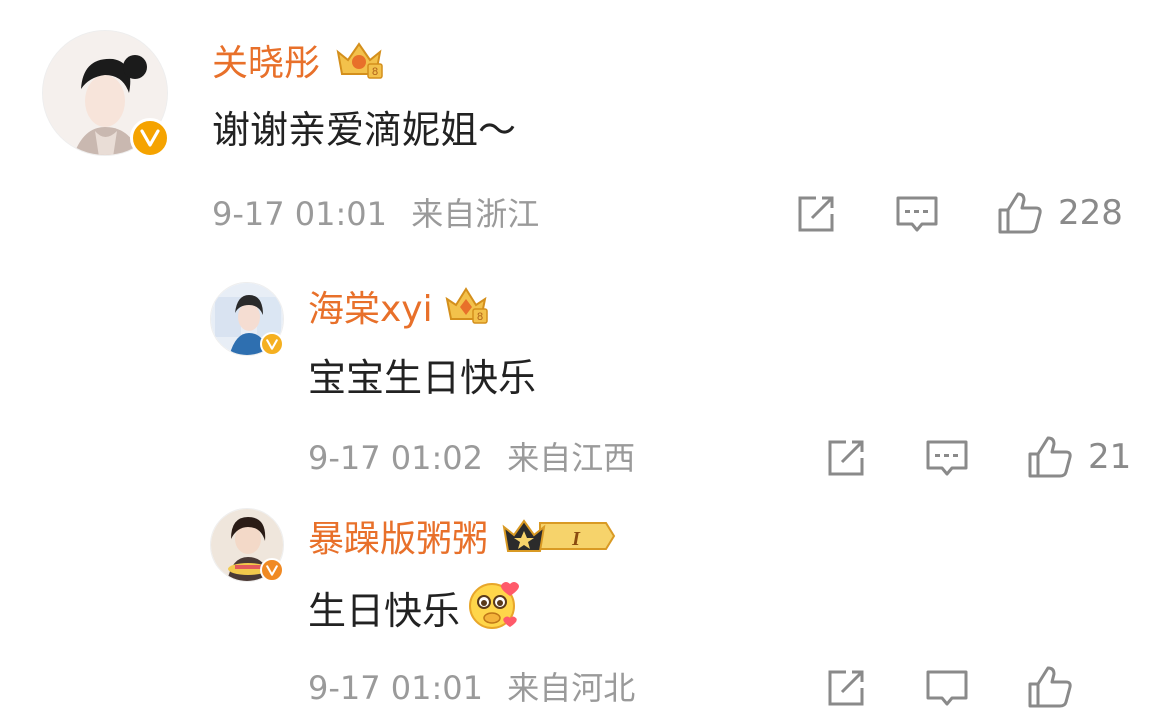 The image size is (1170, 728). Describe the element at coordinates (422, 378) in the screenshot. I see `comment-text: 宝宝生日快乐` at that location.